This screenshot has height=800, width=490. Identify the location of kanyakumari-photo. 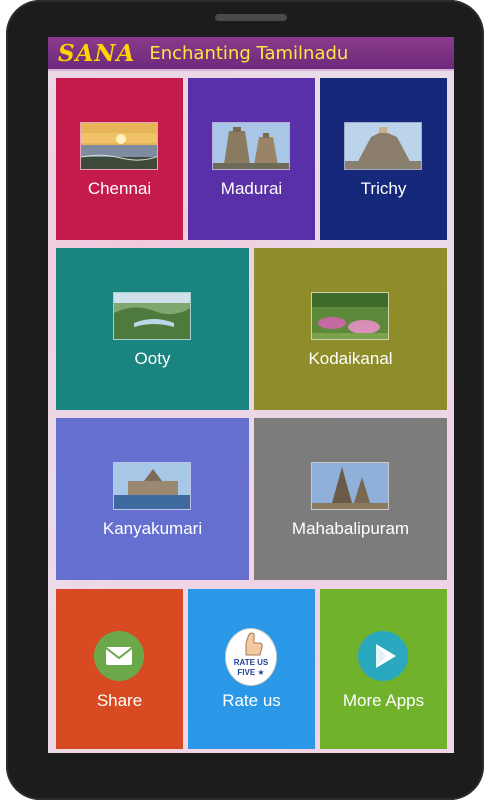
(152, 486).